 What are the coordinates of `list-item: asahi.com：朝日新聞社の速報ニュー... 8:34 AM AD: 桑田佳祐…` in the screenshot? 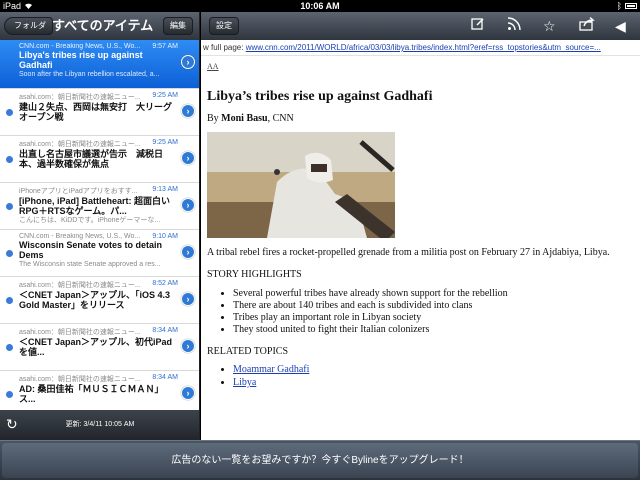 It's located at (99, 390).